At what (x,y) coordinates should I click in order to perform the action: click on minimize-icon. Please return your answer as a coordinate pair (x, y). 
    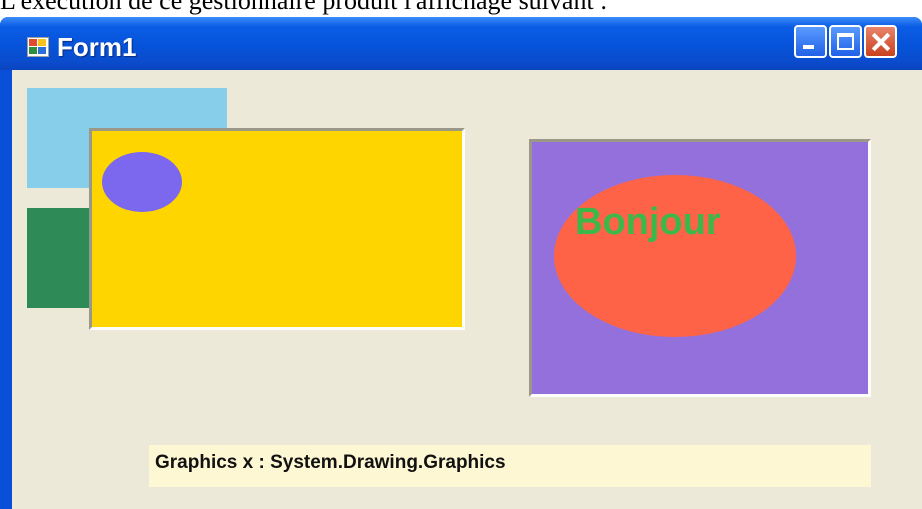
    Looking at the image, I should click on (808, 47).